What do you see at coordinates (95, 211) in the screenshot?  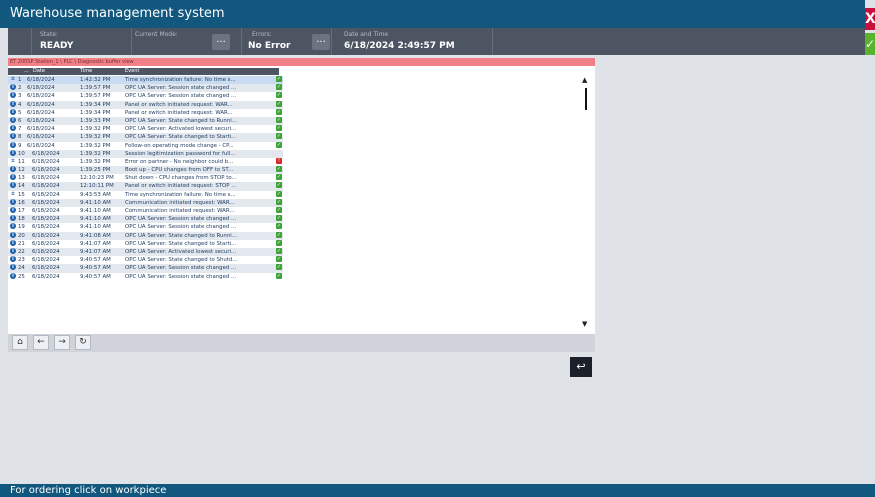 I see `cell-time: 9:41:10 AM` at bounding box center [95, 211].